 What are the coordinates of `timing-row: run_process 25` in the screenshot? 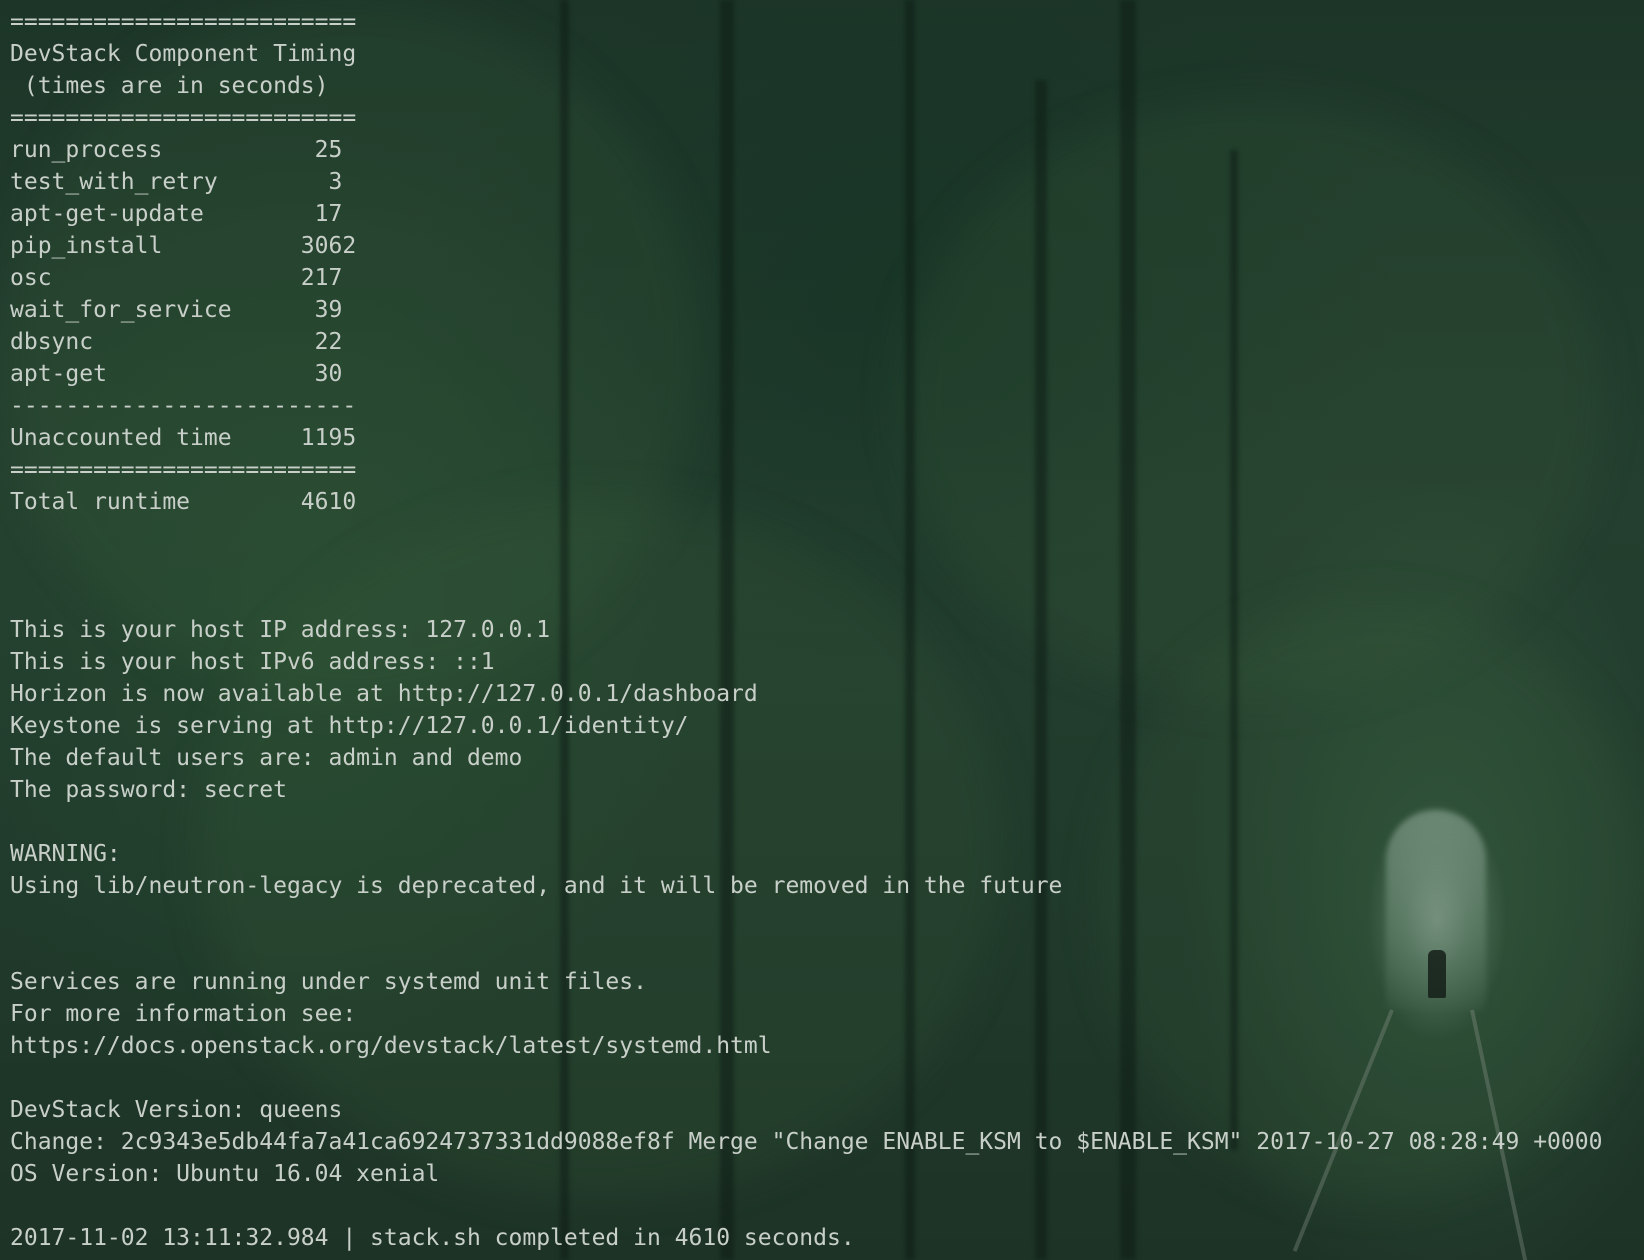 It's located at (183, 150).